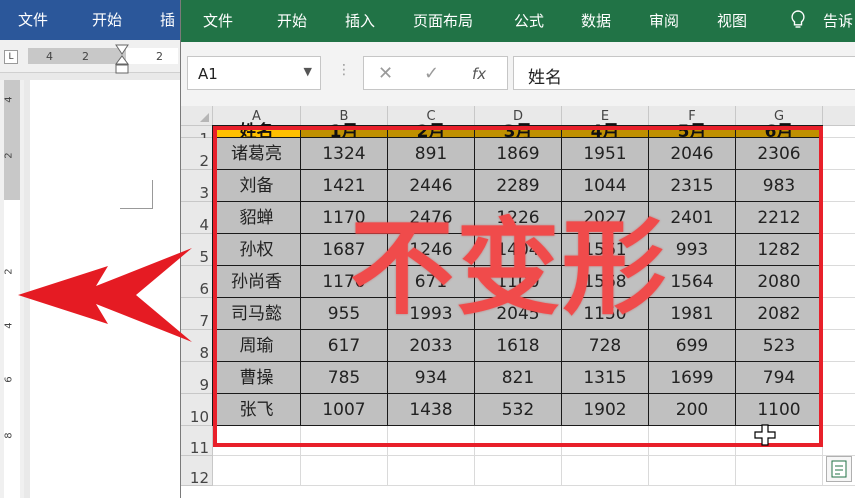 The image size is (855, 498). I want to click on tab-data: 数据, so click(596, 21).